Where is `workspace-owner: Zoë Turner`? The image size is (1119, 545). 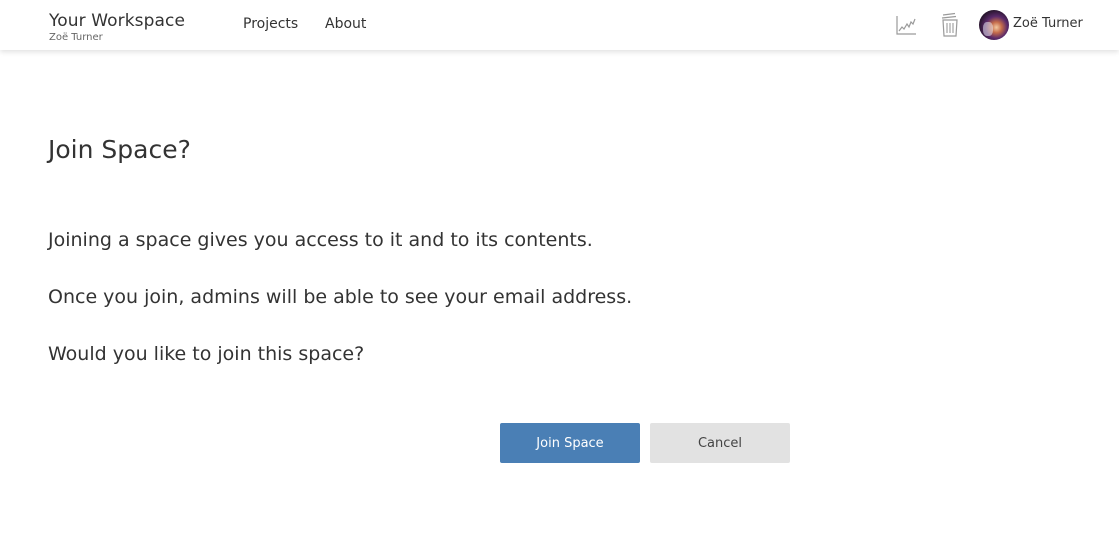
workspace-owner: Zoë Turner is located at coordinates (76, 37).